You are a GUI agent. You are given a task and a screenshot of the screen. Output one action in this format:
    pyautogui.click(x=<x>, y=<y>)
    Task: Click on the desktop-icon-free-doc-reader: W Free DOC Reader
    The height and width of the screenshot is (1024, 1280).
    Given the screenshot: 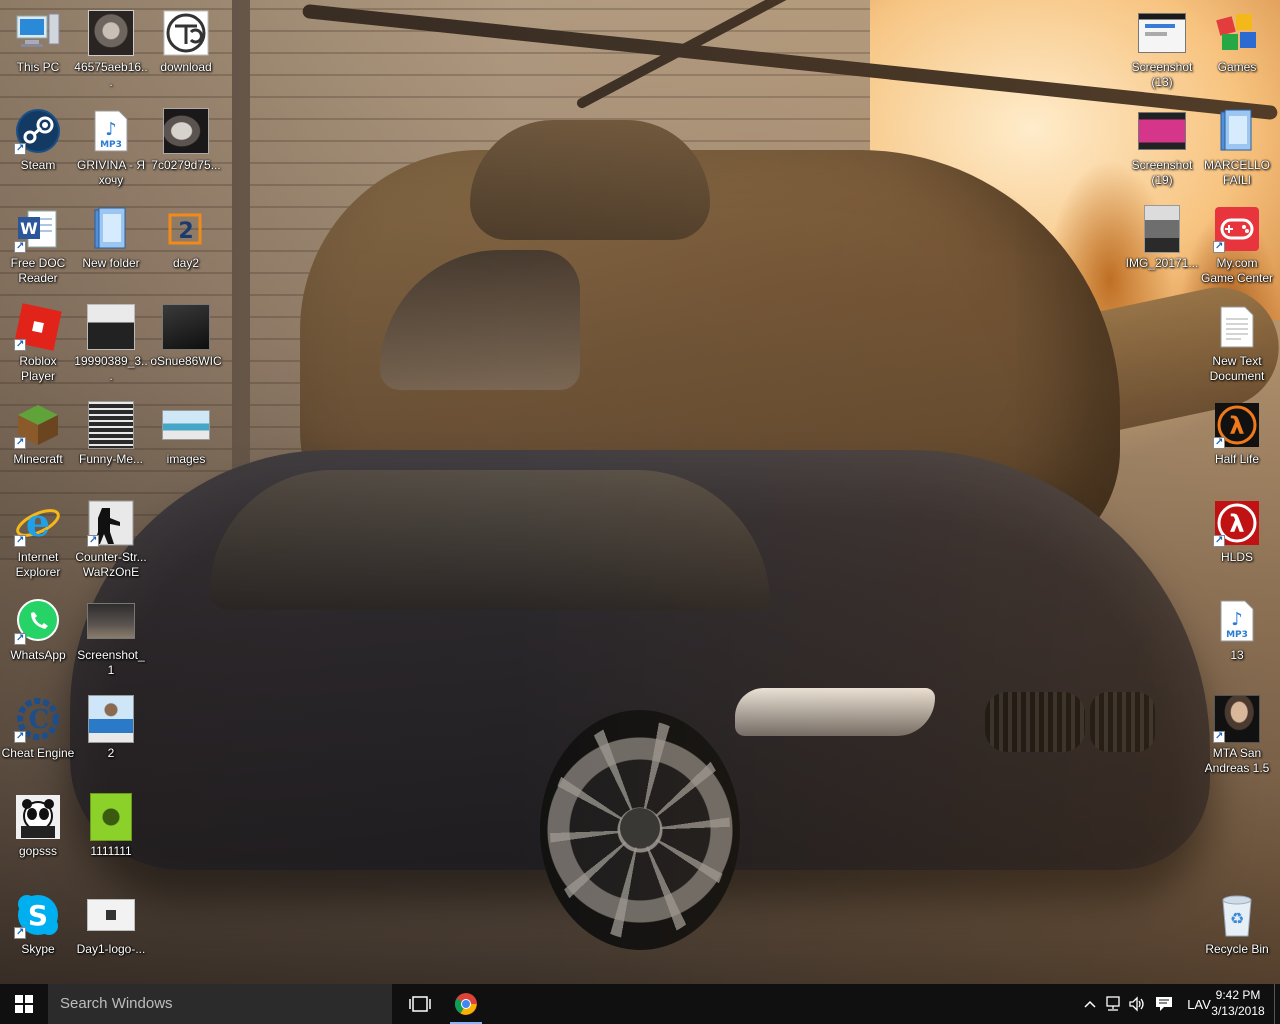 What is the action you would take?
    pyautogui.click(x=38, y=246)
    